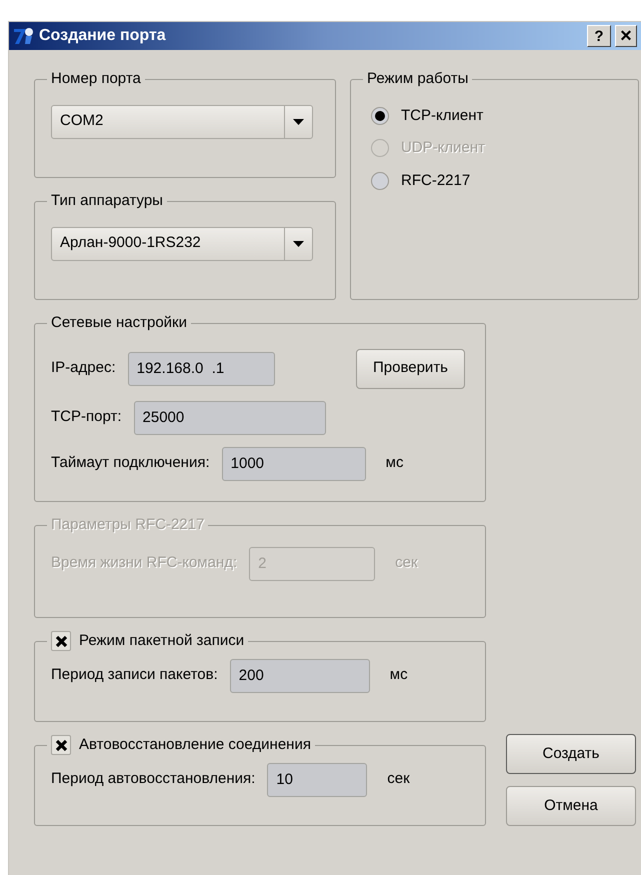  What do you see at coordinates (442, 116) in the screenshot?
I see `radio-label: TCP-клиент` at bounding box center [442, 116].